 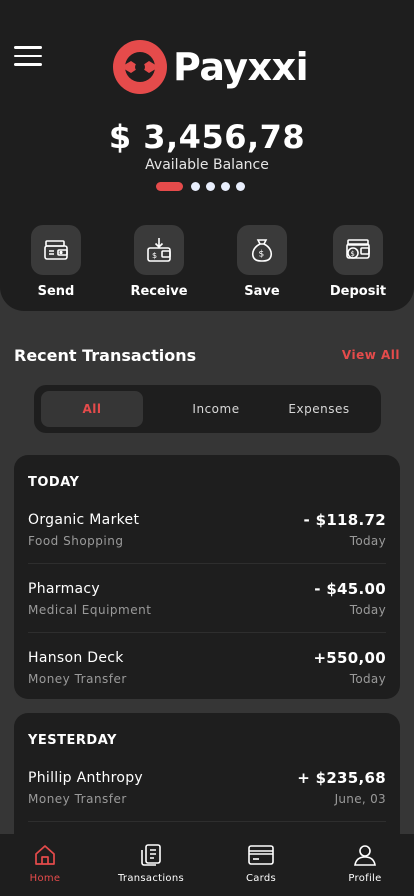 What do you see at coordinates (360, 799) in the screenshot?
I see `transaction-date: June, 03` at bounding box center [360, 799].